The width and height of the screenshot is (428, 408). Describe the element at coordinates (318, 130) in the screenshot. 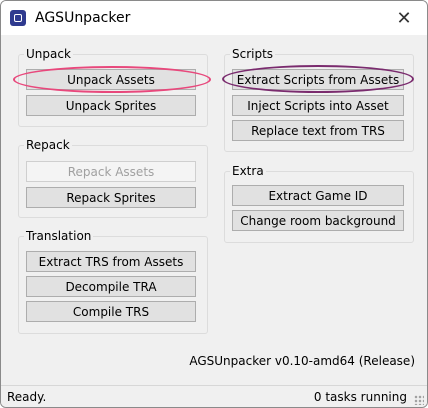

I see `replace-text-button: Replace text from TRS` at that location.